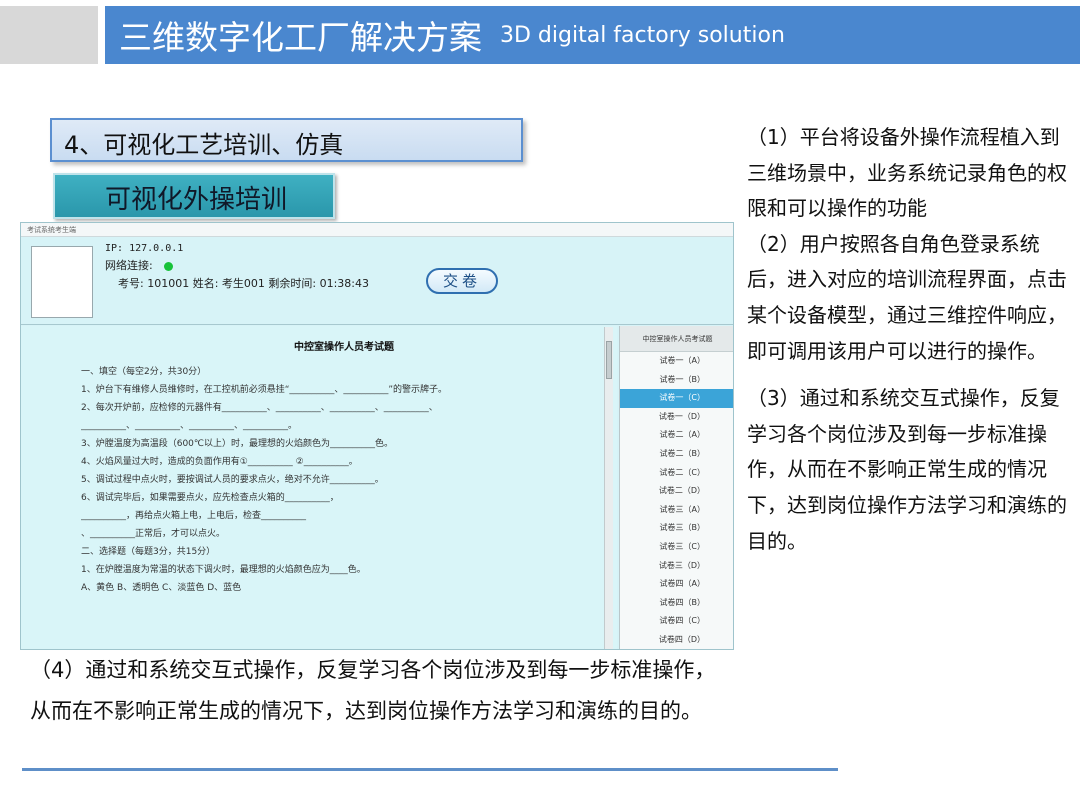 The height and width of the screenshot is (810, 1080). I want to click on question-line: 1、在炉膛温度为常温的状态下调火时，最理想的火焰颜色应为____色。, so click(223, 570).